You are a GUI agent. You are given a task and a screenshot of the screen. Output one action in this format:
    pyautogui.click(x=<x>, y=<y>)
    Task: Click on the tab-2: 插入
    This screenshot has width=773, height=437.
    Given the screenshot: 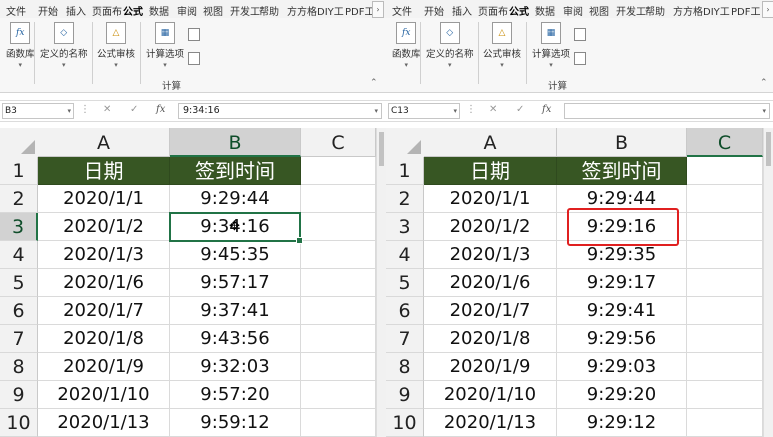 What is the action you would take?
    pyautogui.click(x=462, y=10)
    